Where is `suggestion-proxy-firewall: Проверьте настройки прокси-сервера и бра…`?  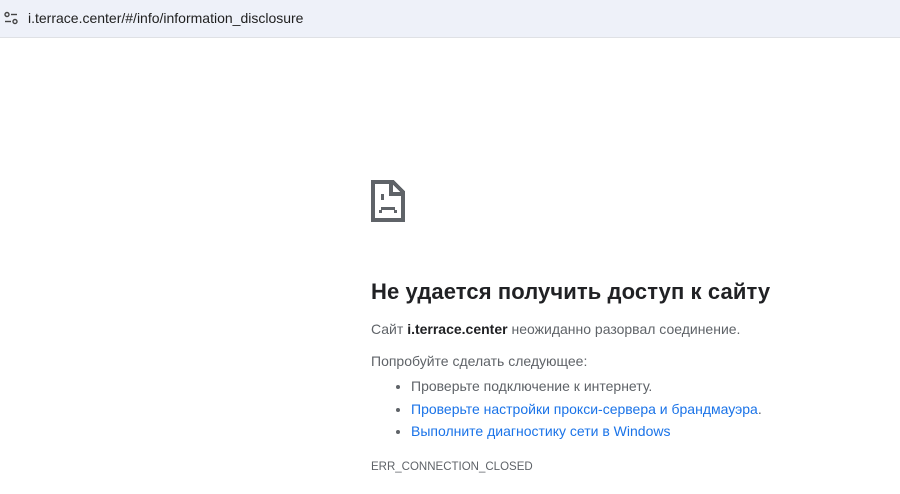
suggestion-proxy-firewall: Проверьте настройки прокси-сервера и бра… is located at coordinates (651, 409).